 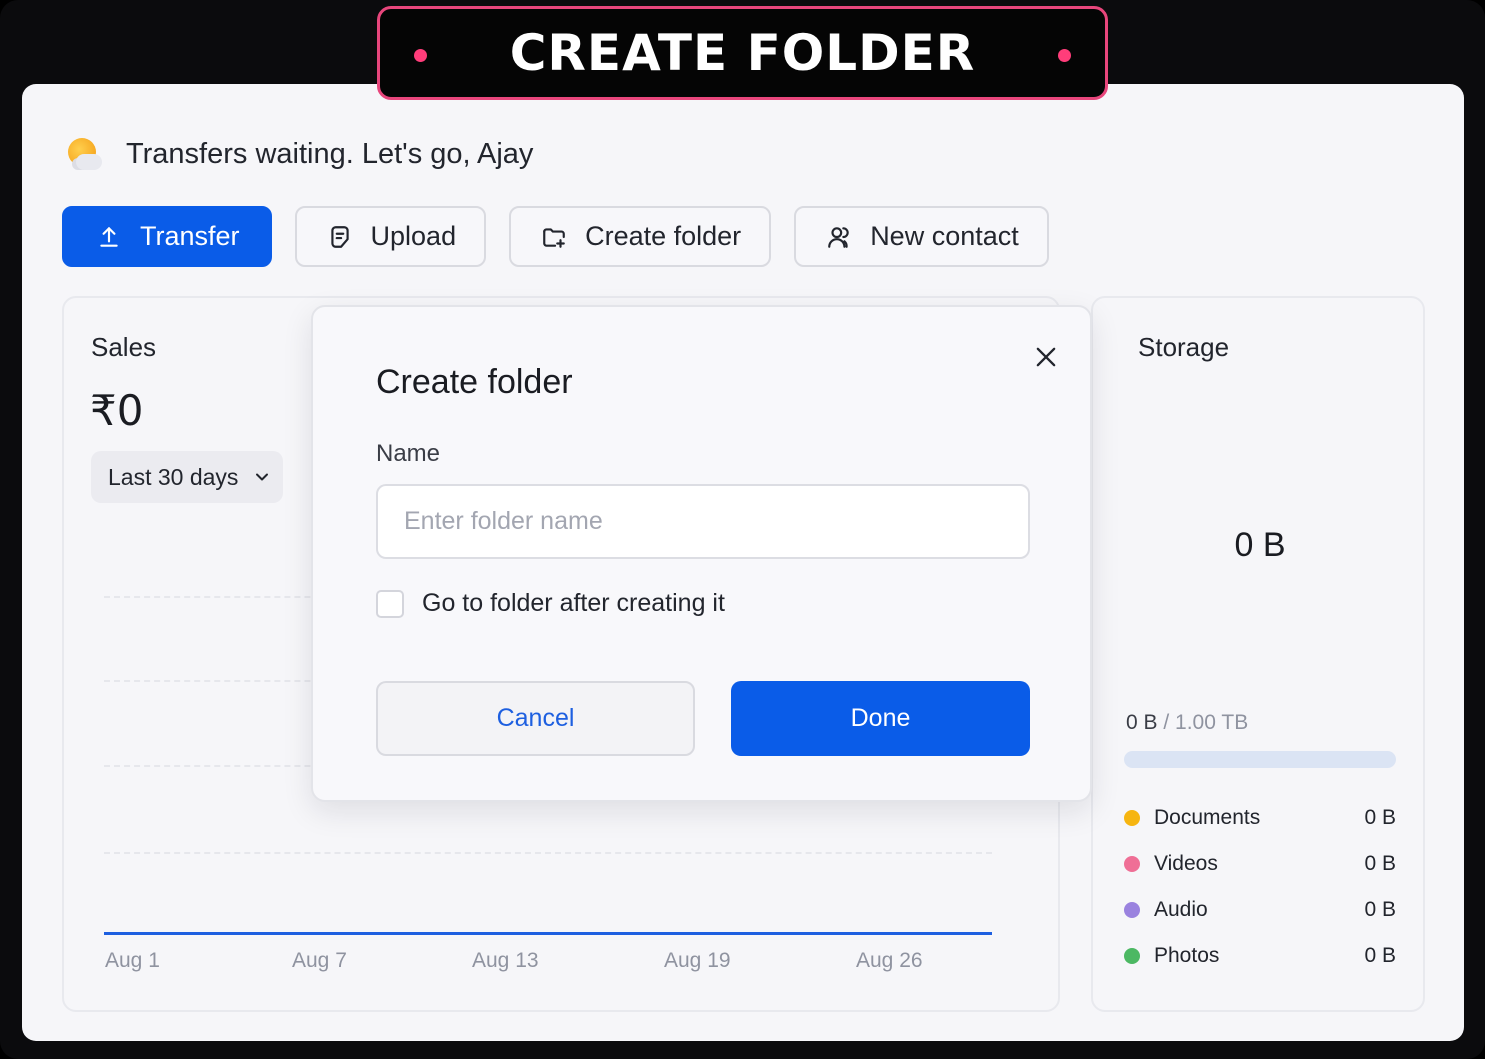 What do you see at coordinates (1184, 347) in the screenshot?
I see `storage-title: Storage` at bounding box center [1184, 347].